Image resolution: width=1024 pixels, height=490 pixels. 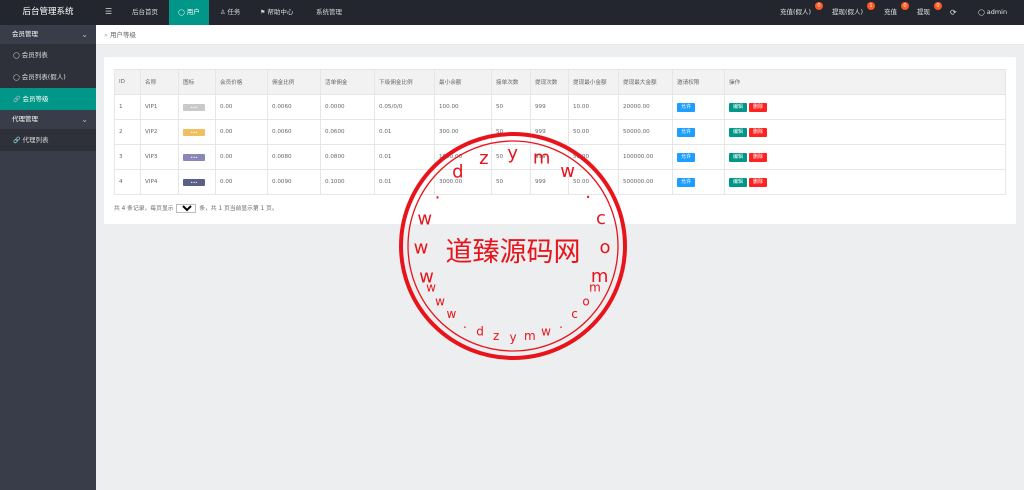 What do you see at coordinates (953, 12) in the screenshot?
I see `refresh-icon: ⟳` at bounding box center [953, 12].